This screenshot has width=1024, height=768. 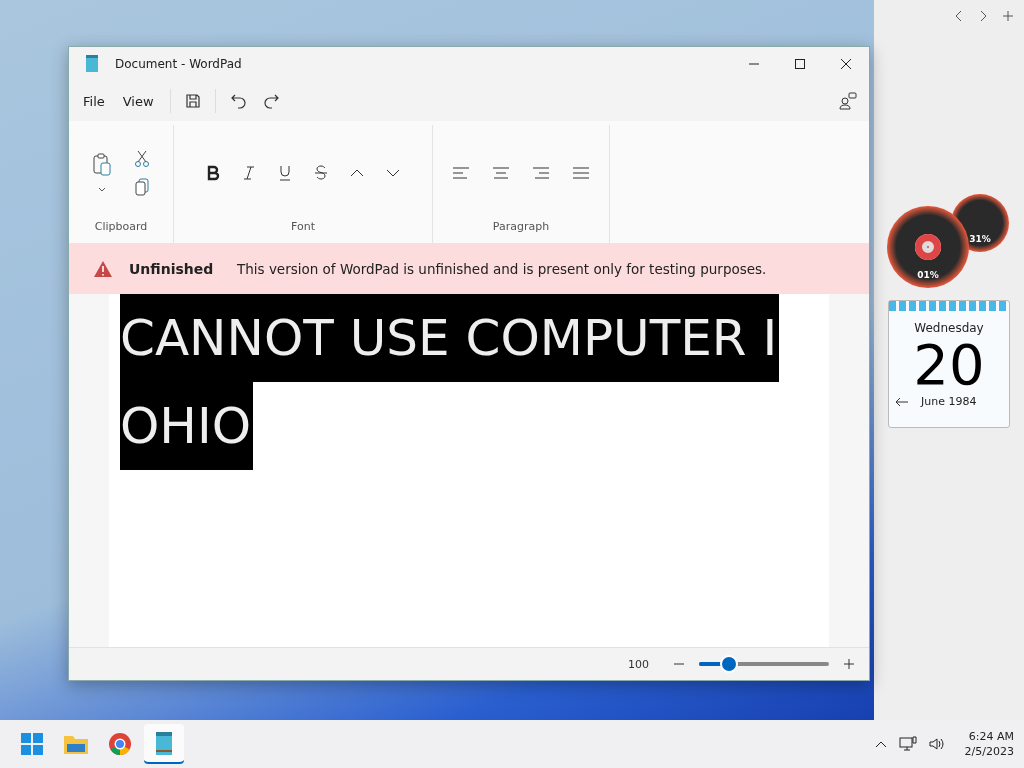 What do you see at coordinates (521, 227) in the screenshot?
I see `group-label: Paragraph` at bounding box center [521, 227].